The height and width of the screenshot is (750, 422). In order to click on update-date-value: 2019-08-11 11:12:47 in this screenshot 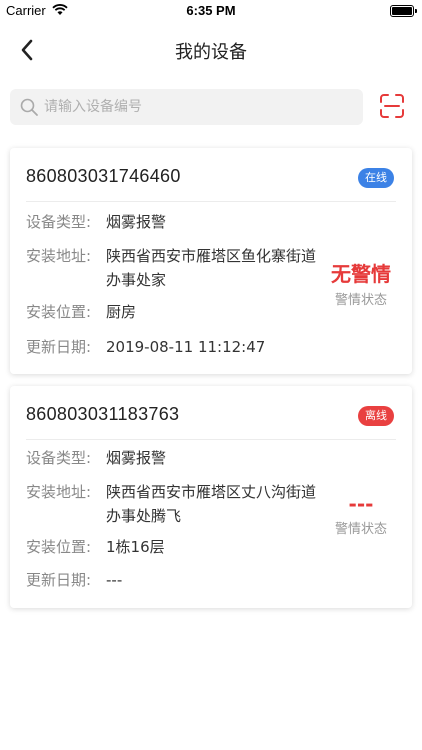, I will do `click(186, 347)`.